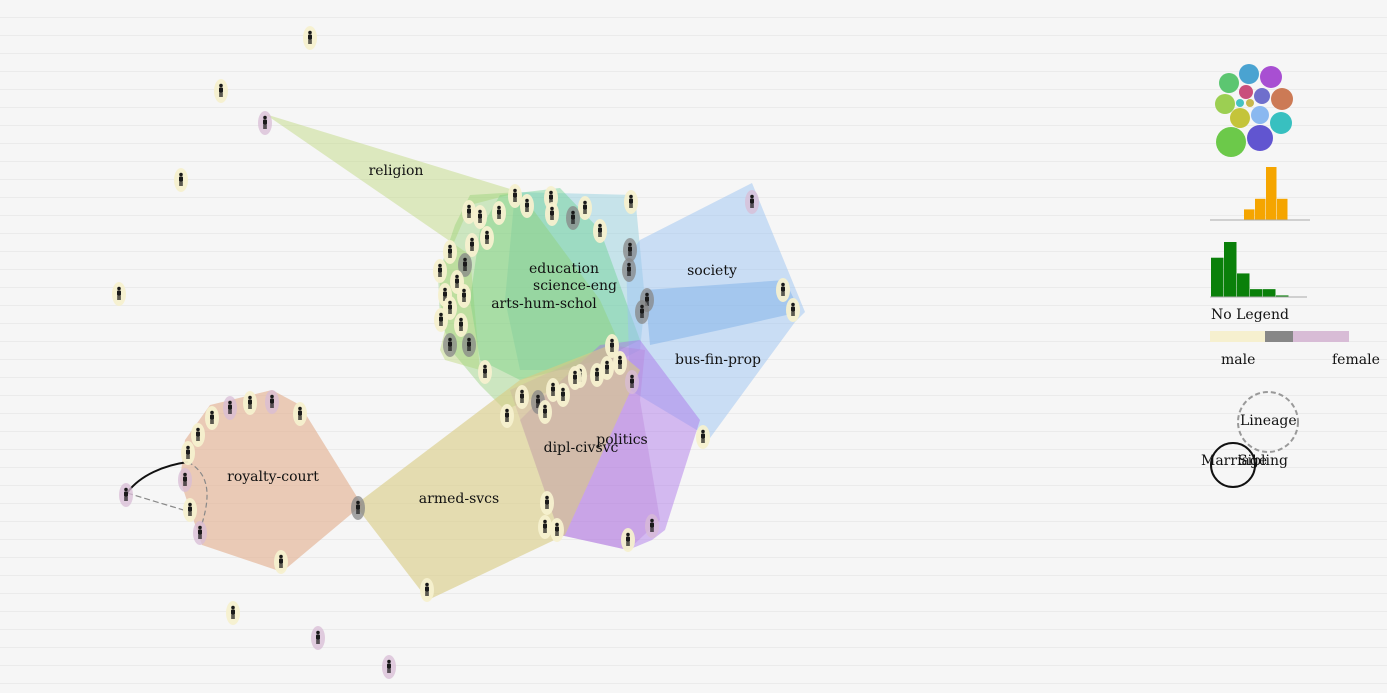  Describe the element at coordinates (1263, 461) in the screenshot. I see `sibling-label: Sibling` at that location.